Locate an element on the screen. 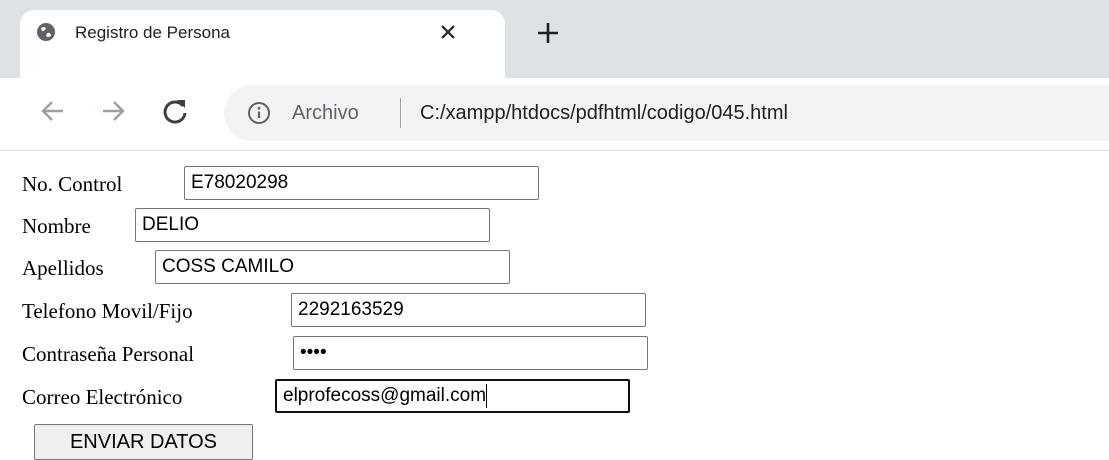 This screenshot has height=460, width=1109. tab-title: Registro de Persona is located at coordinates (152, 32).